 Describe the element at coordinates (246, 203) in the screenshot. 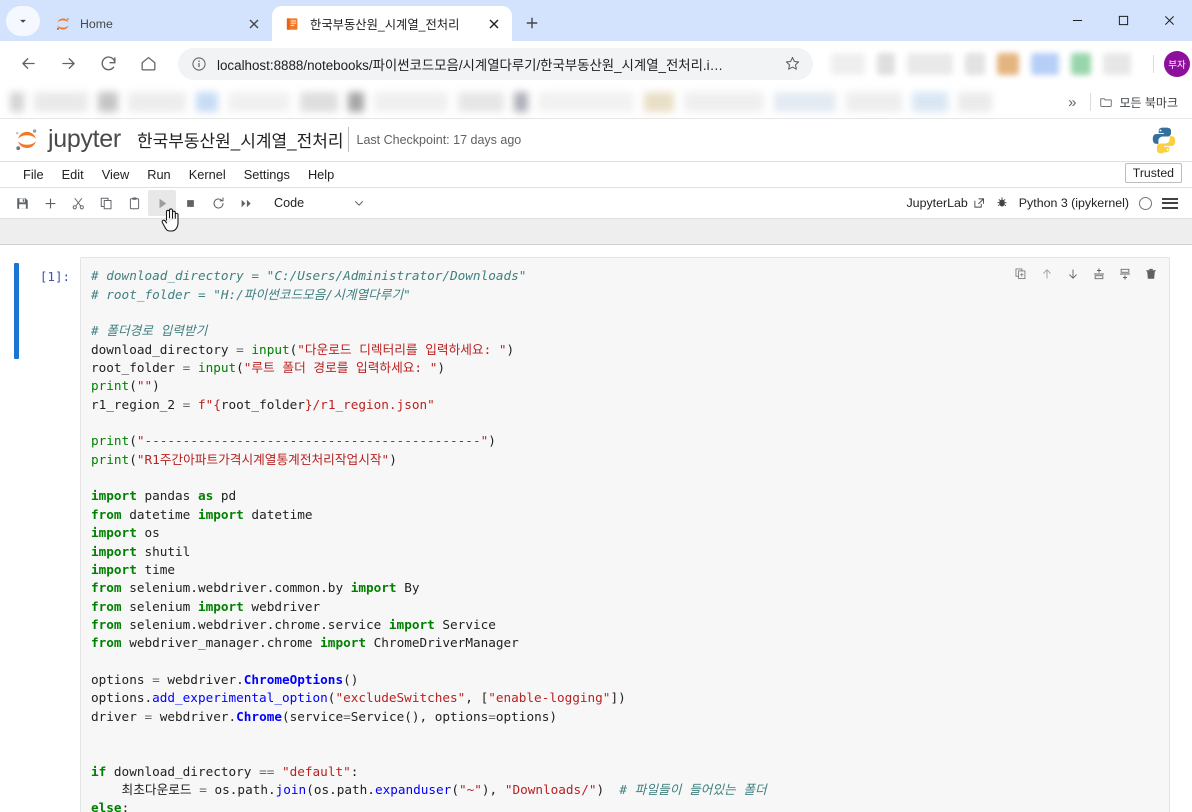

I see `restart-run-all-button` at that location.